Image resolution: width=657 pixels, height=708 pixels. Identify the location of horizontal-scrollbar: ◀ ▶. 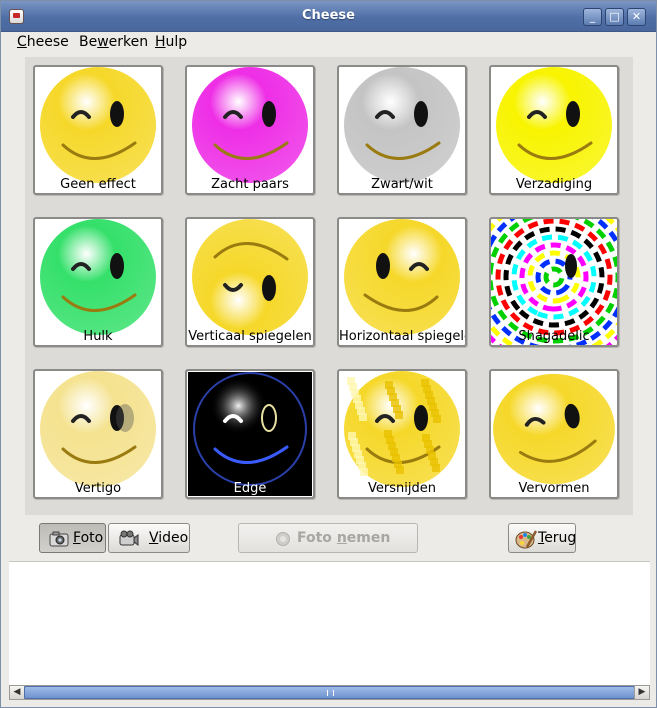
(329, 692).